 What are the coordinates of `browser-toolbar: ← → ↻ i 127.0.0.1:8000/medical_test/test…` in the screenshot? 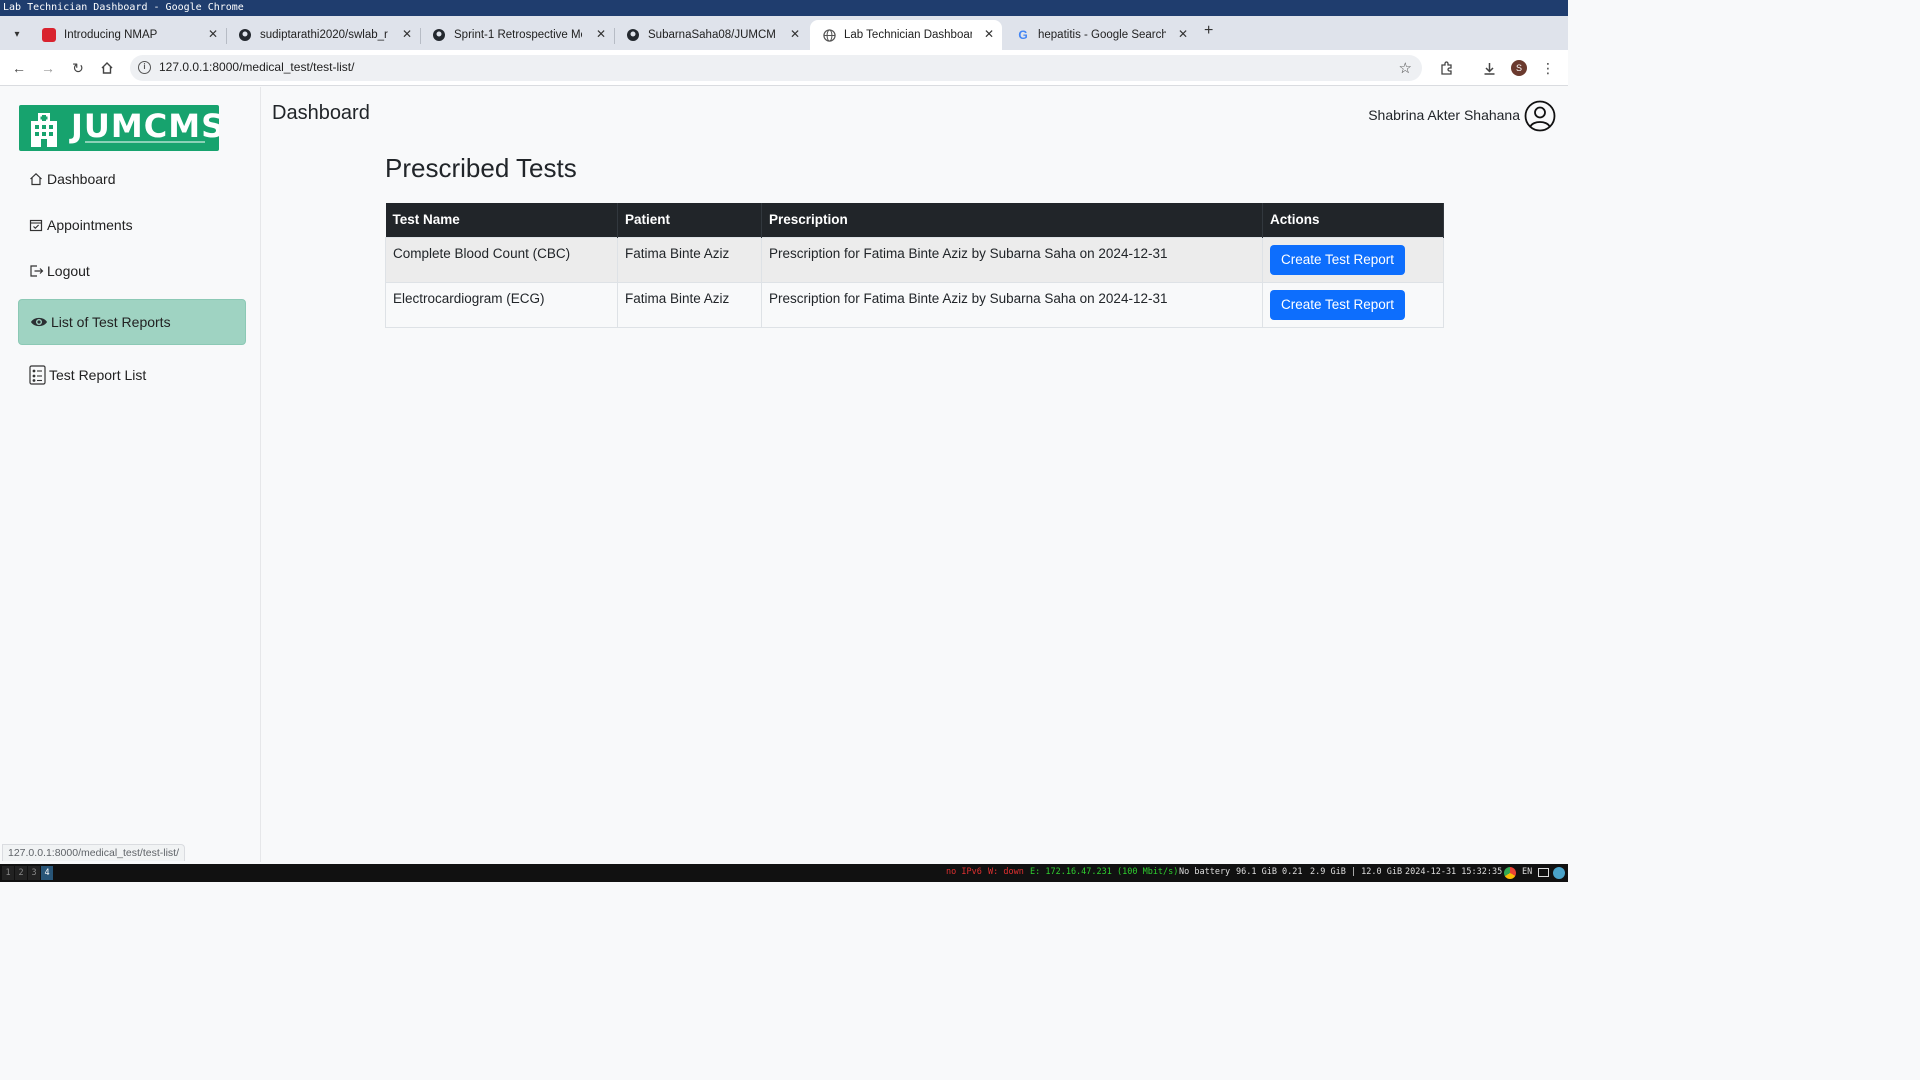 It's located at (784, 68).